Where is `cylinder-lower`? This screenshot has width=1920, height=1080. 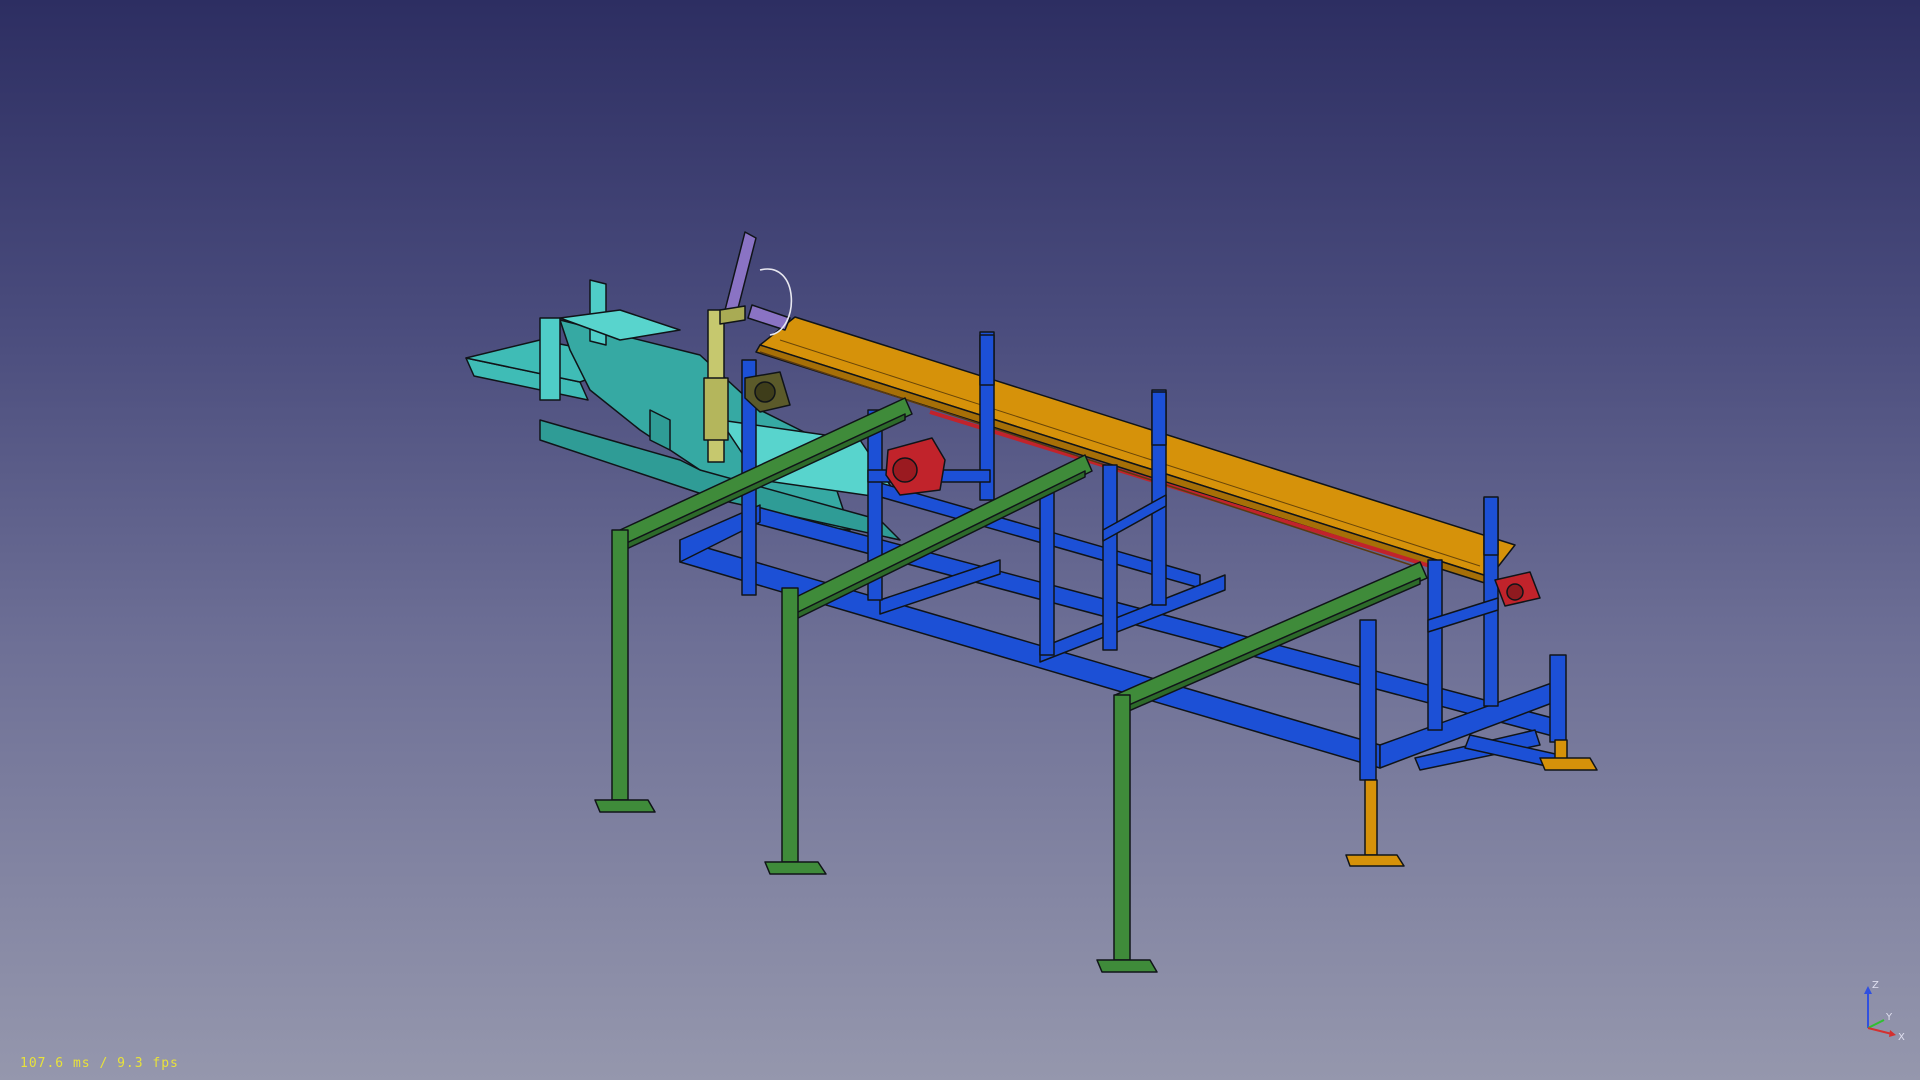 cylinder-lower is located at coordinates (716, 409).